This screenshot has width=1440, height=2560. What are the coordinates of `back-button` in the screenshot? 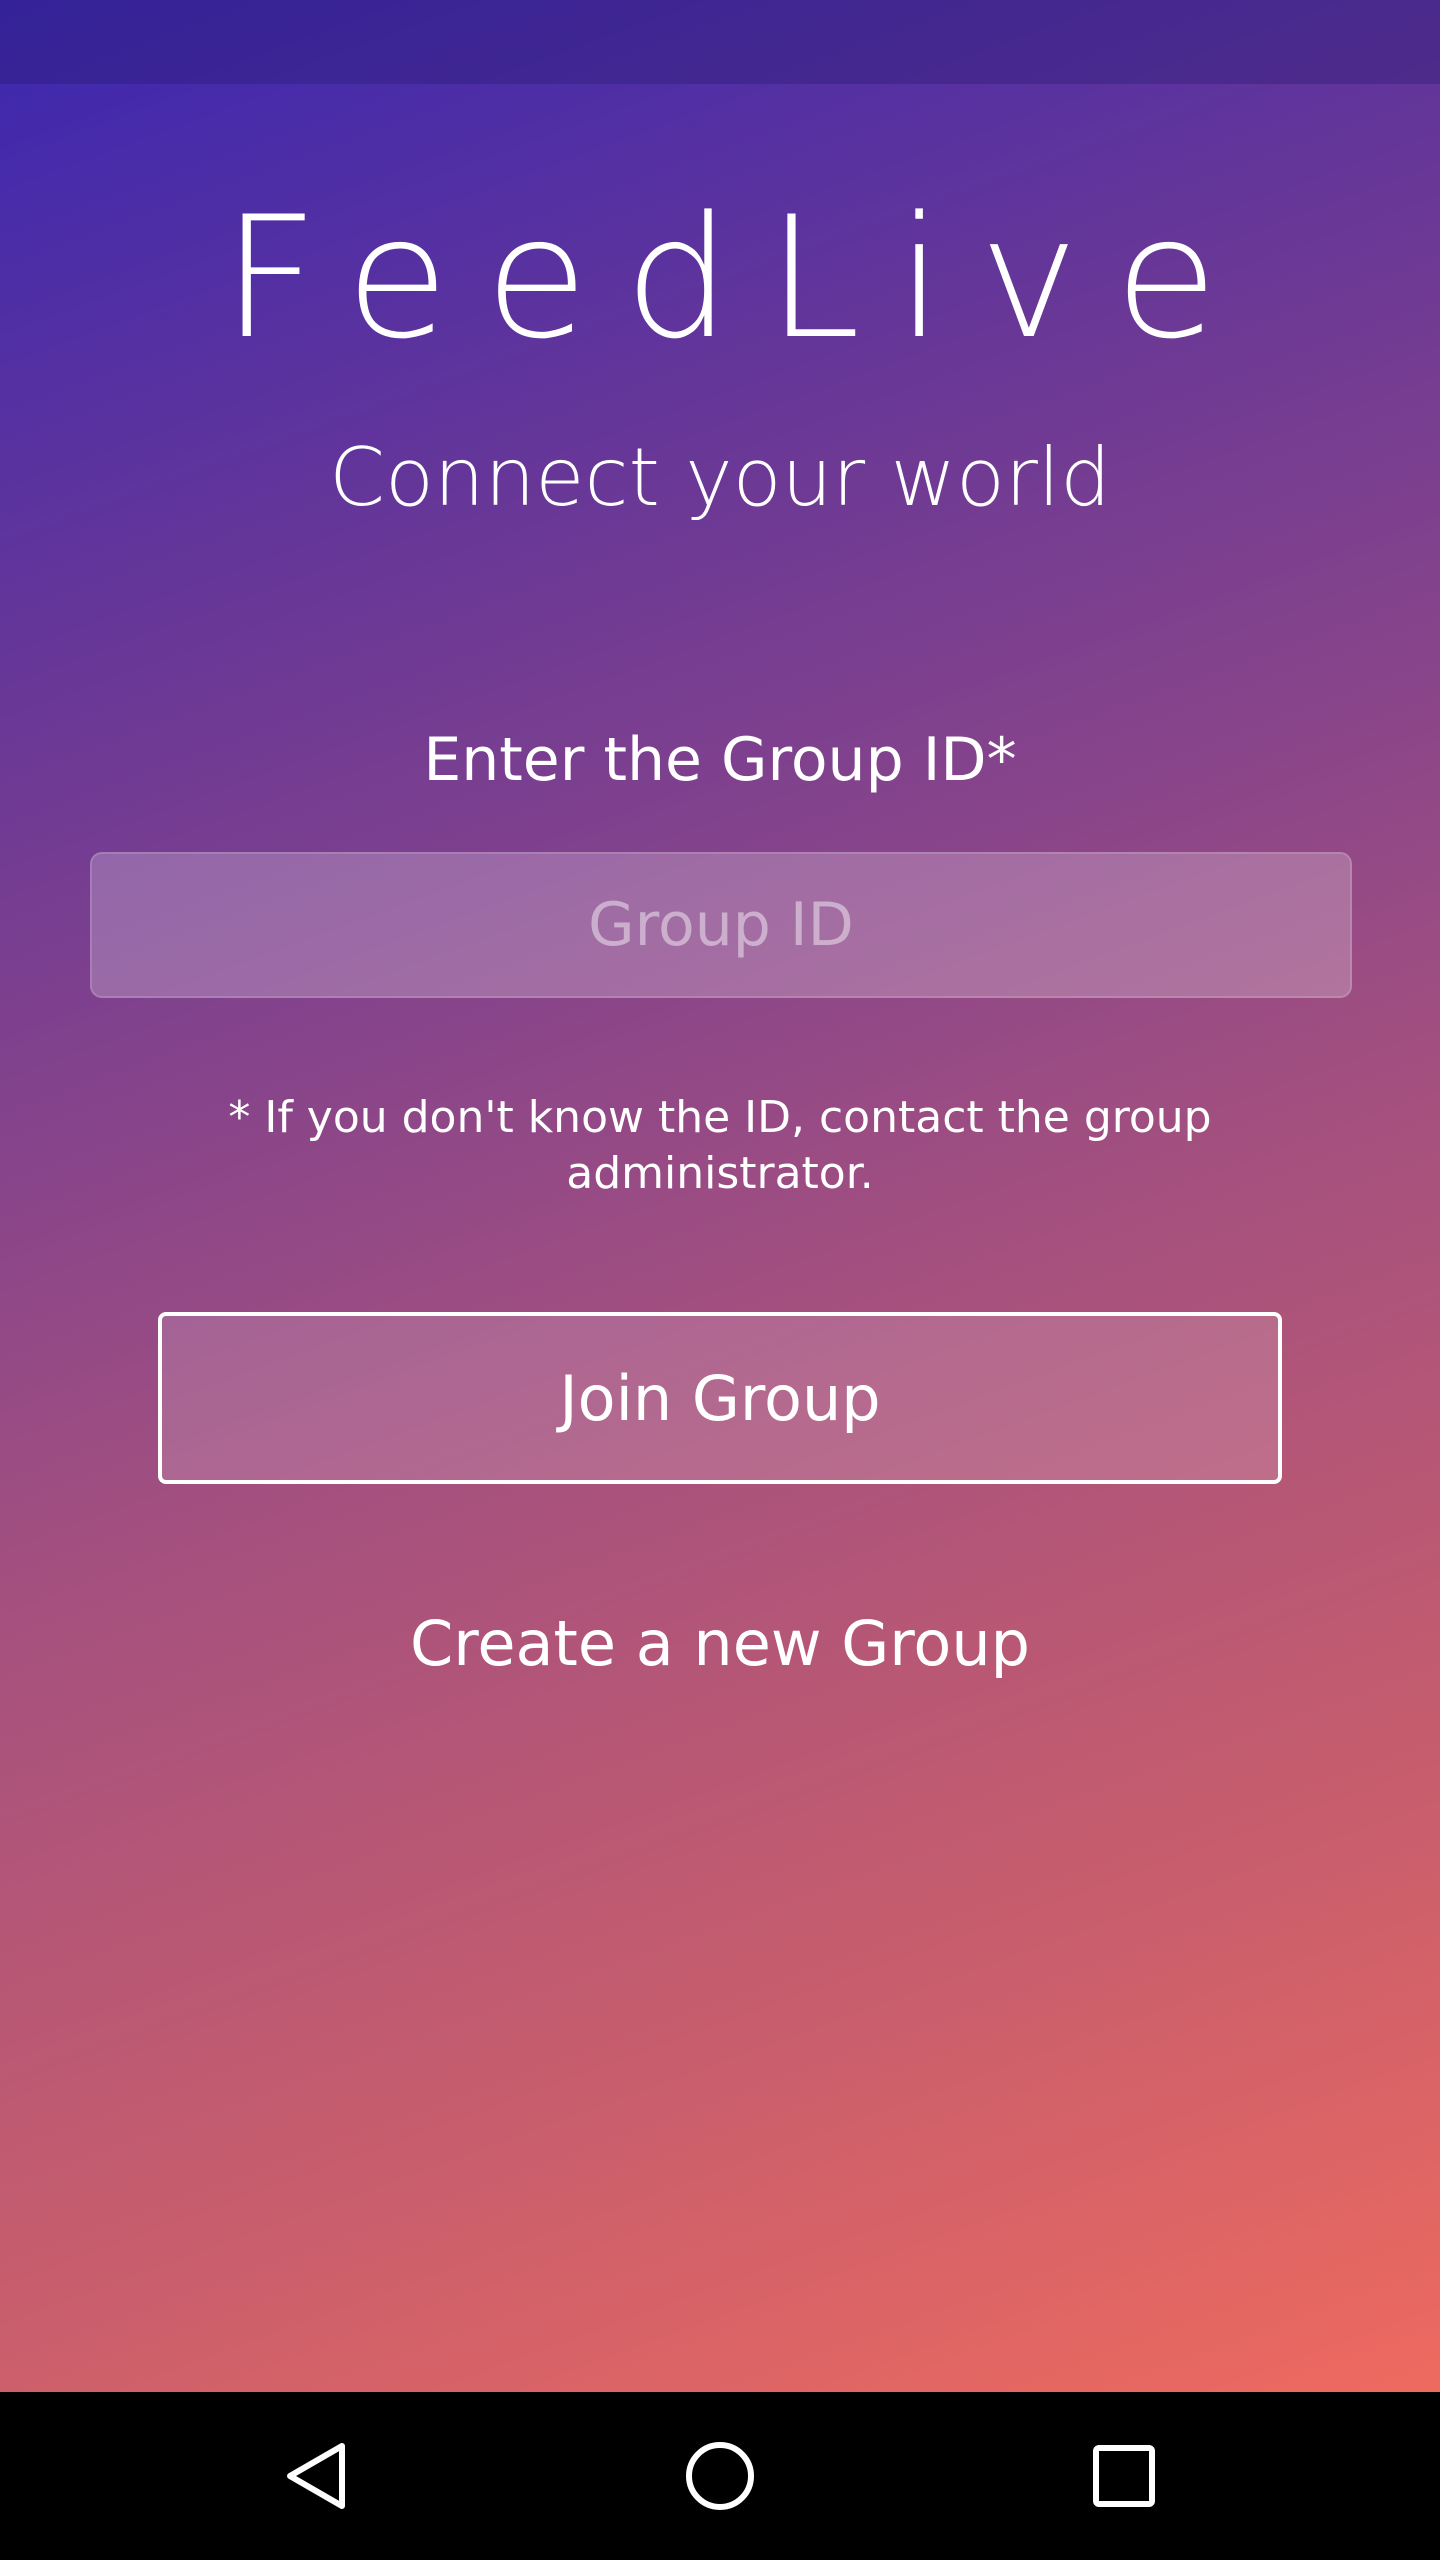 It's located at (316, 2476).